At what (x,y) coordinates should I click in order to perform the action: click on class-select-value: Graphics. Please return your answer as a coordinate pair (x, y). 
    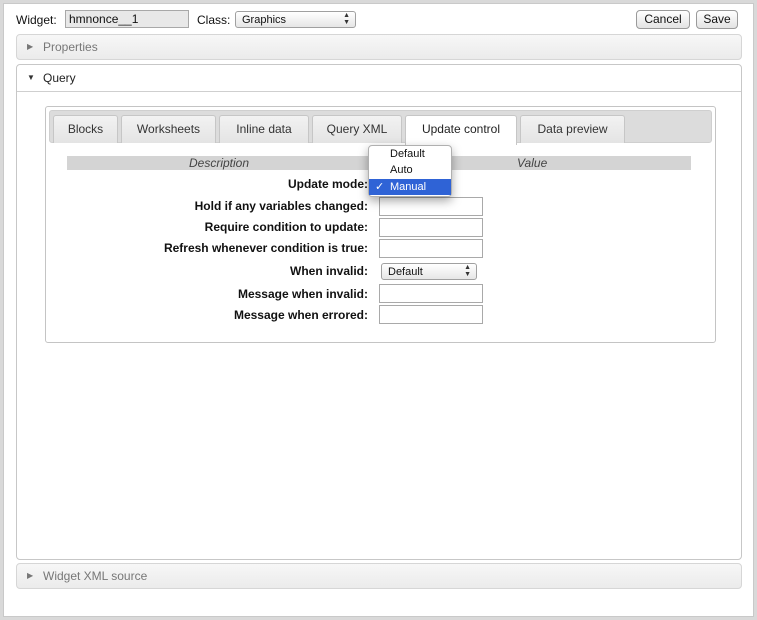
    Looking at the image, I should click on (264, 20).